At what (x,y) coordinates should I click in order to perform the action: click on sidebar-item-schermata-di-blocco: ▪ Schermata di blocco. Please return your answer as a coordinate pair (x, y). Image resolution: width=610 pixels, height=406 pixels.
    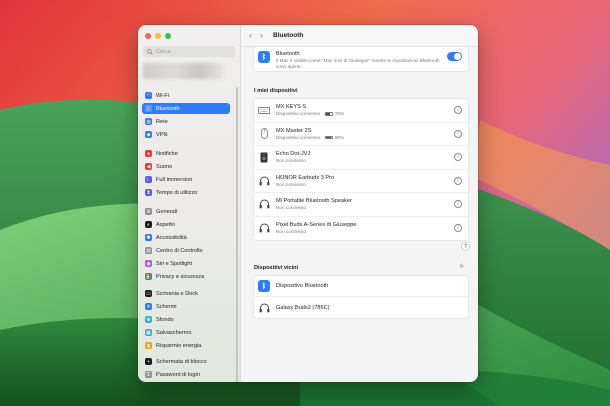
    Looking at the image, I should click on (186, 361).